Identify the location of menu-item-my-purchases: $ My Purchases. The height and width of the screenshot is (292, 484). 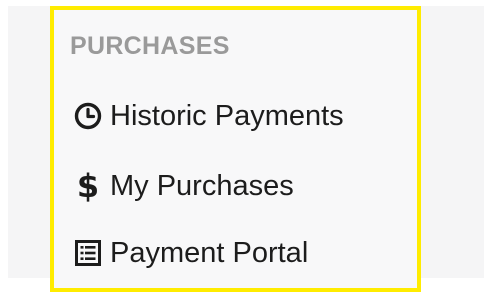
(182, 186).